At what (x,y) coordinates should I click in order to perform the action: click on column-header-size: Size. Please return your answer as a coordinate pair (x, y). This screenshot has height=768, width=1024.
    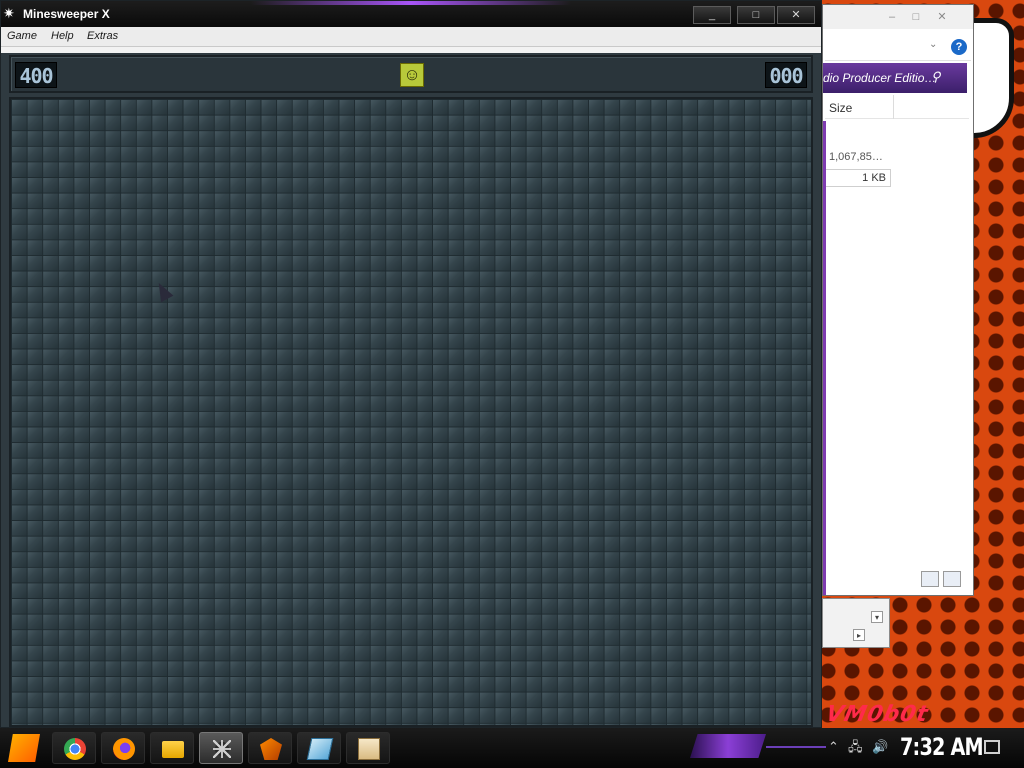
    Looking at the image, I should click on (897, 107).